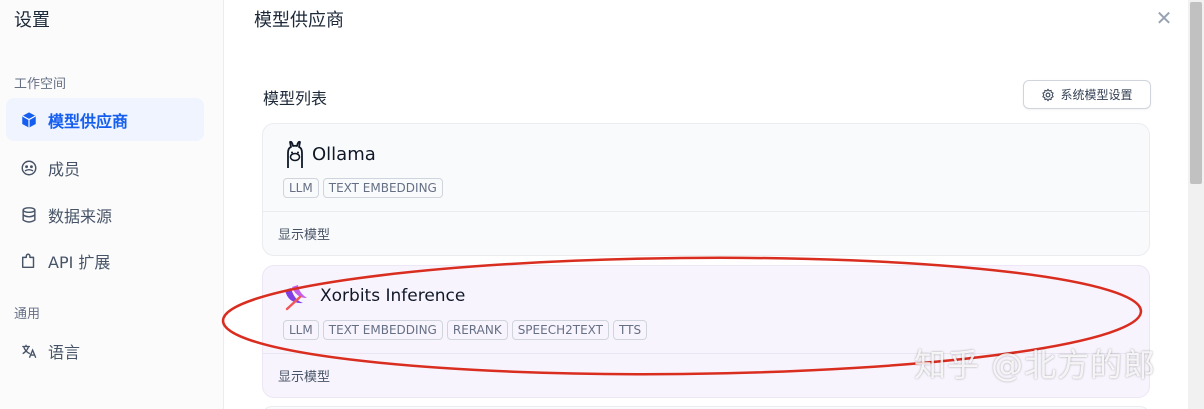  I want to click on workspace-section-label: 工作空间, so click(40, 84).